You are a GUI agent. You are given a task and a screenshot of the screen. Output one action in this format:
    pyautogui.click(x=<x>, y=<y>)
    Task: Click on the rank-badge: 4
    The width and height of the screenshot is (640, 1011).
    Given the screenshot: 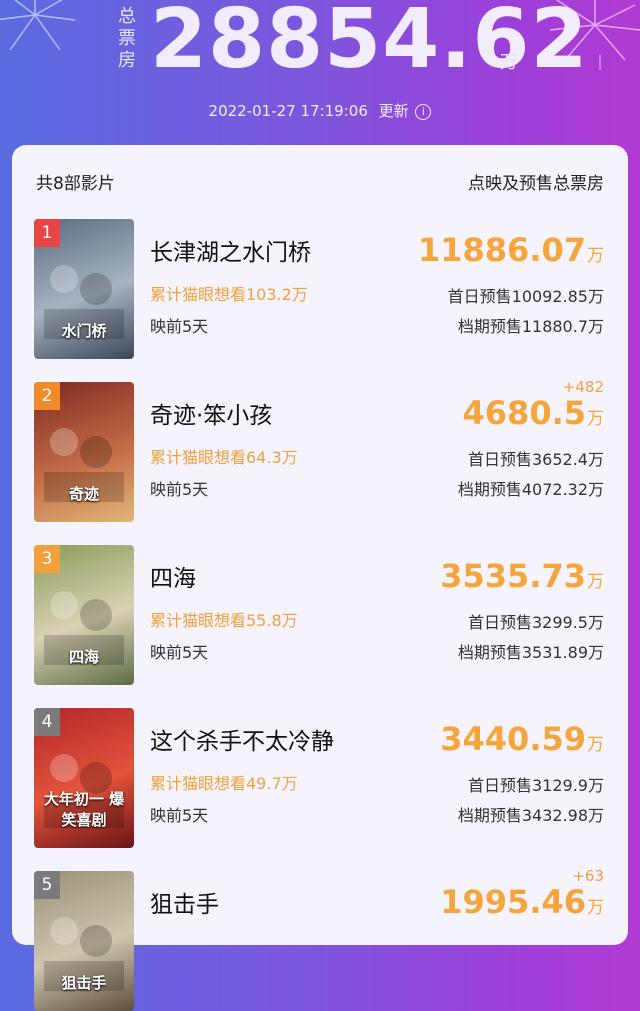 What is the action you would take?
    pyautogui.click(x=47, y=722)
    